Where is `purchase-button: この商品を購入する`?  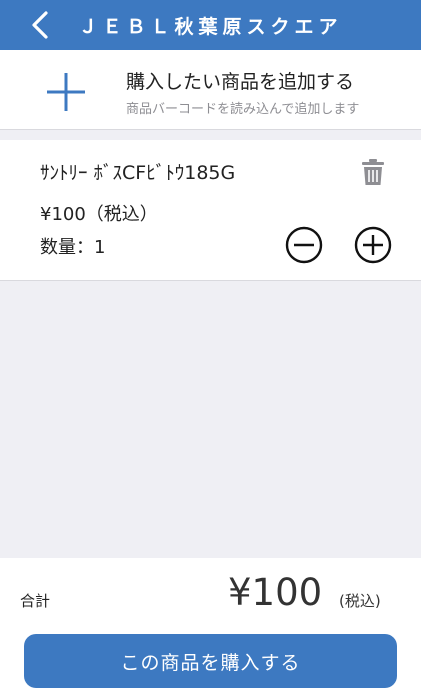 purchase-button: この商品を購入する is located at coordinates (210, 661).